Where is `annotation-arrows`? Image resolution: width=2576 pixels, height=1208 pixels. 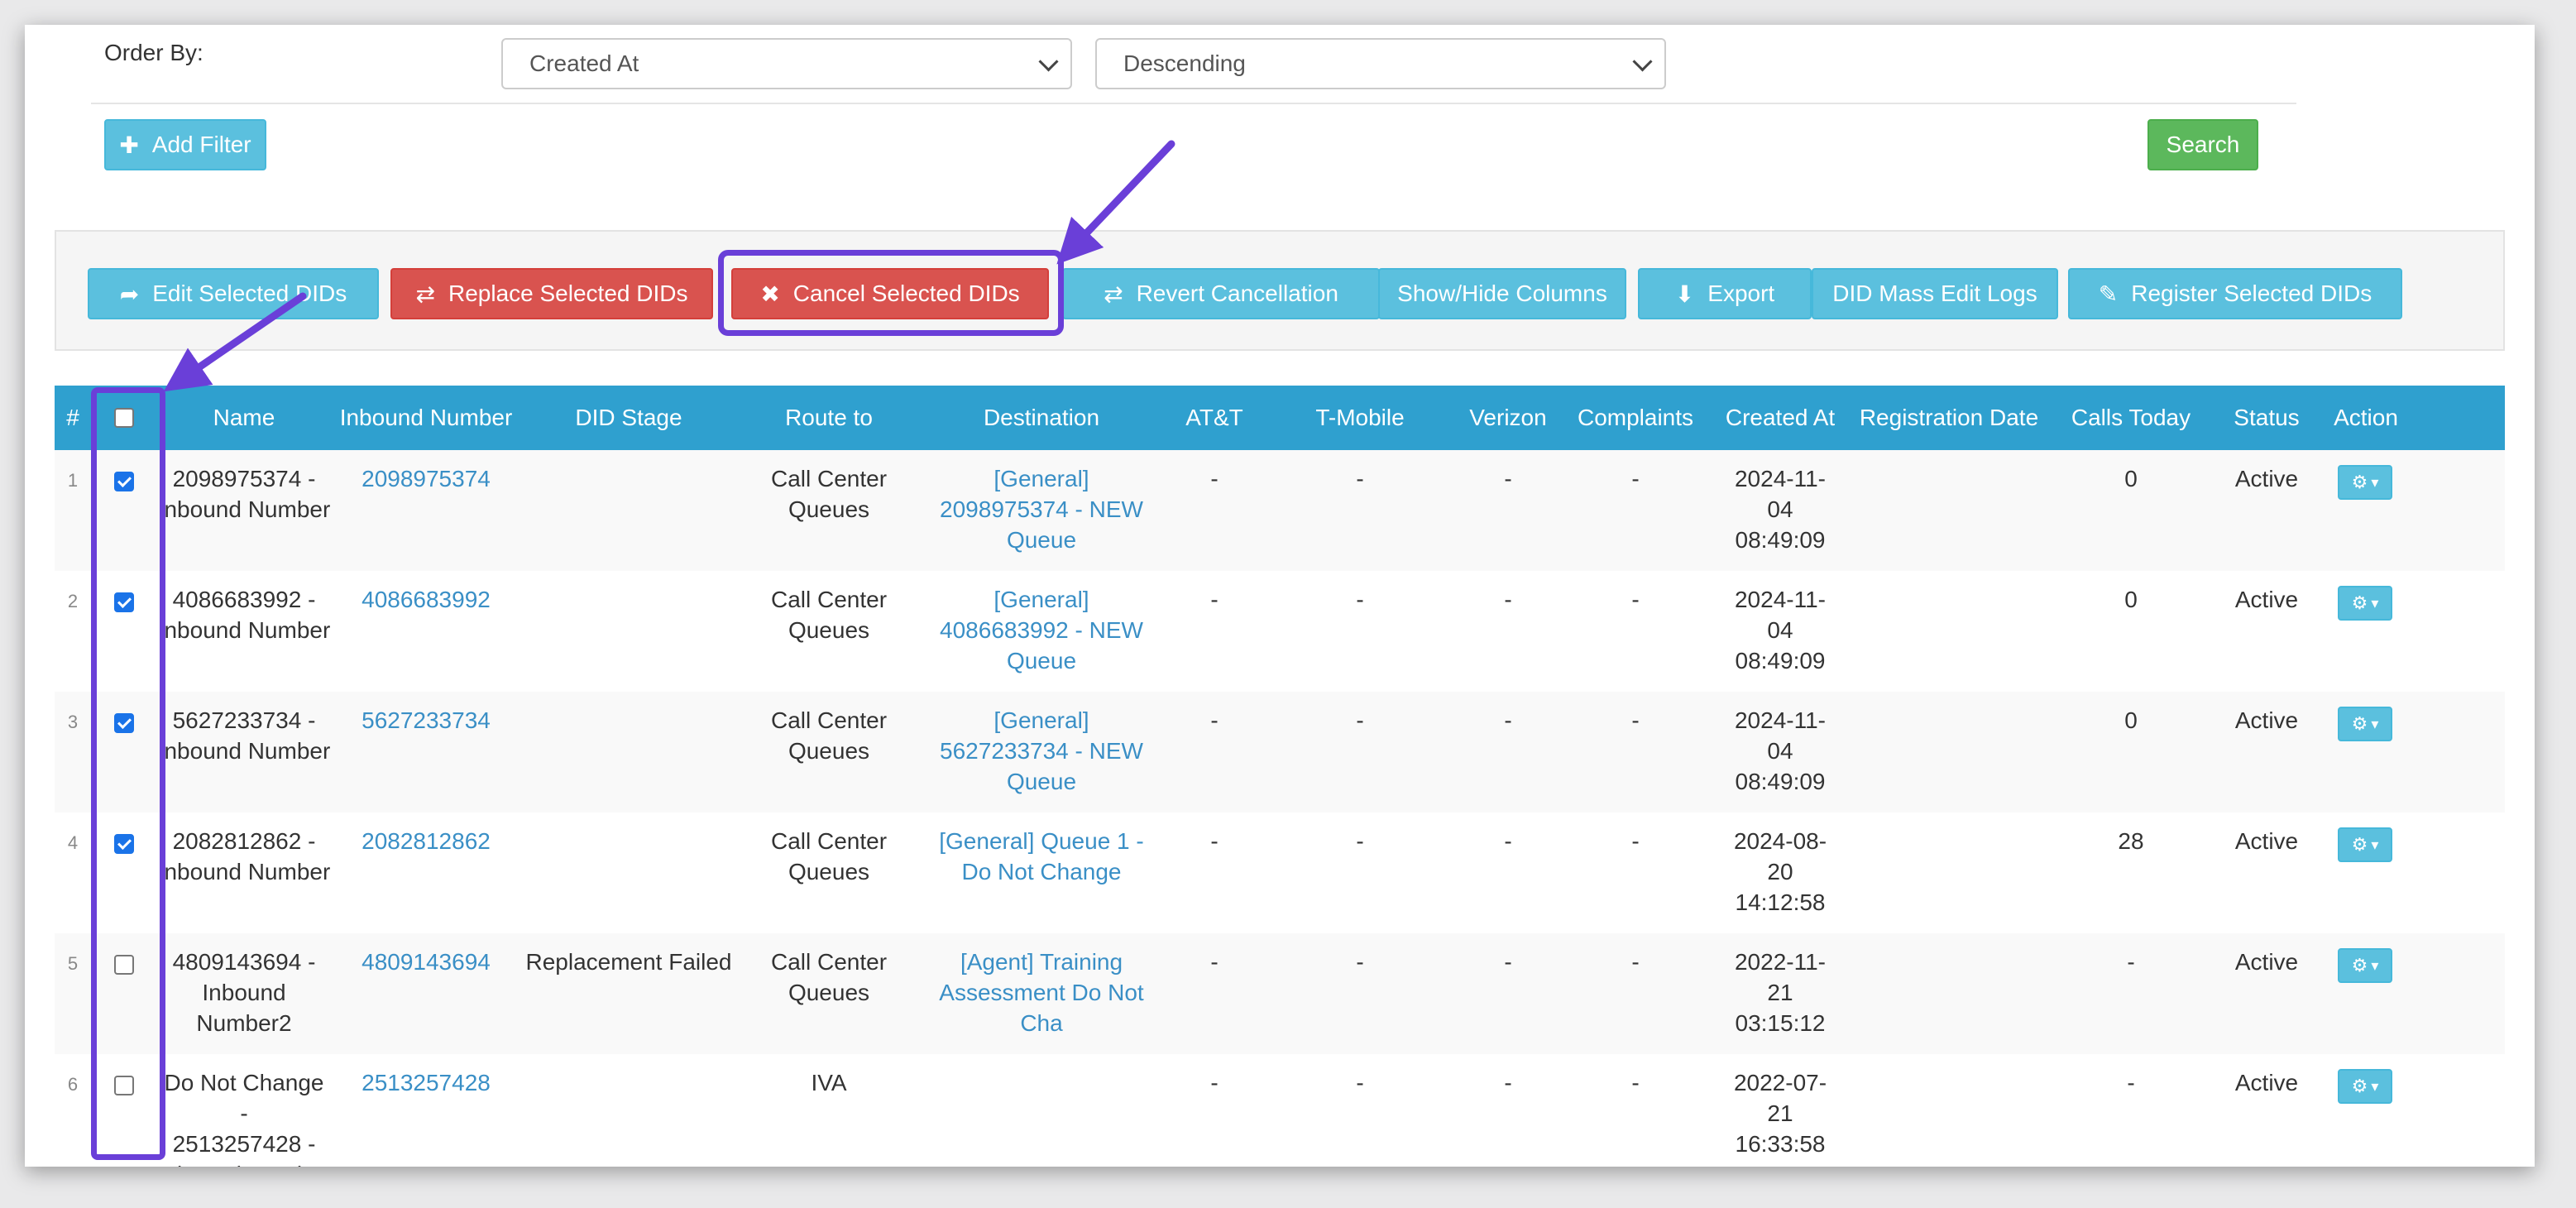
annotation-arrows is located at coordinates (669, 266).